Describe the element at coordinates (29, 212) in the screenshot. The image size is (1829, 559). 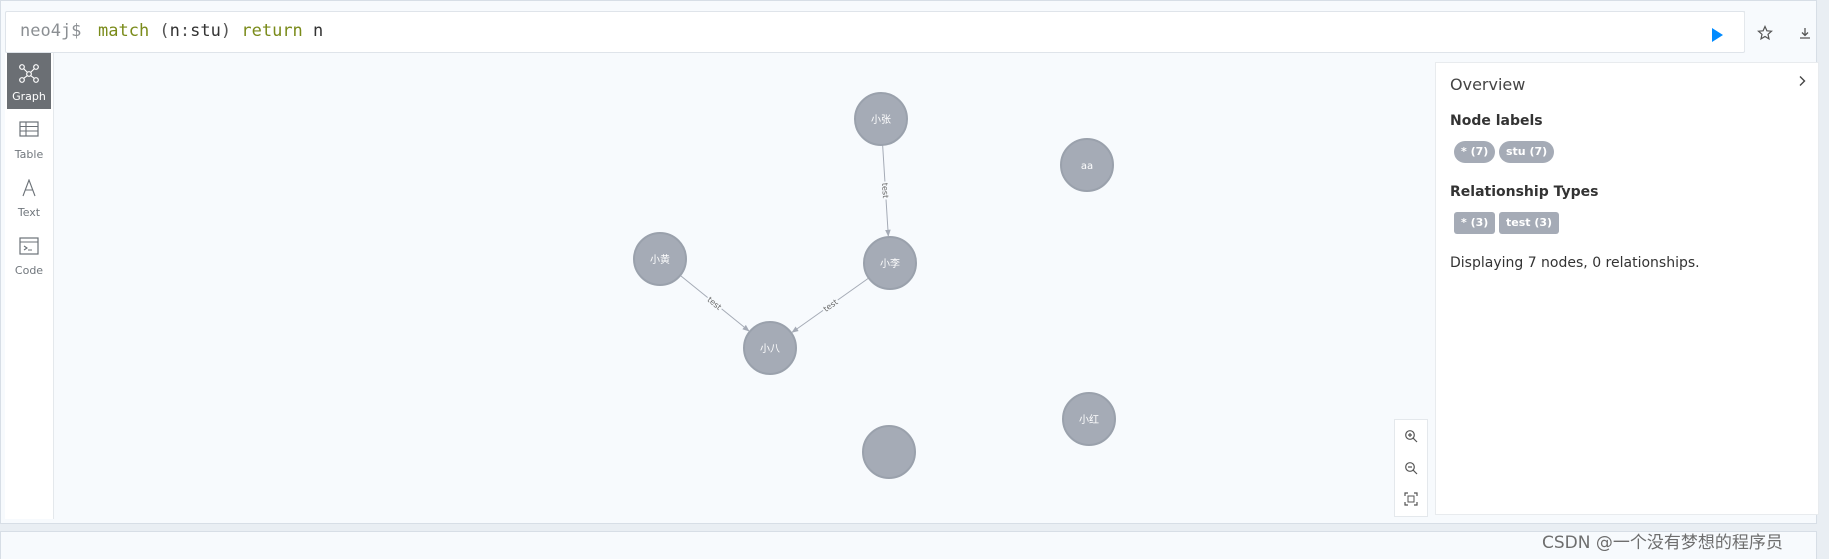
I see `view-text-label: Text` at that location.